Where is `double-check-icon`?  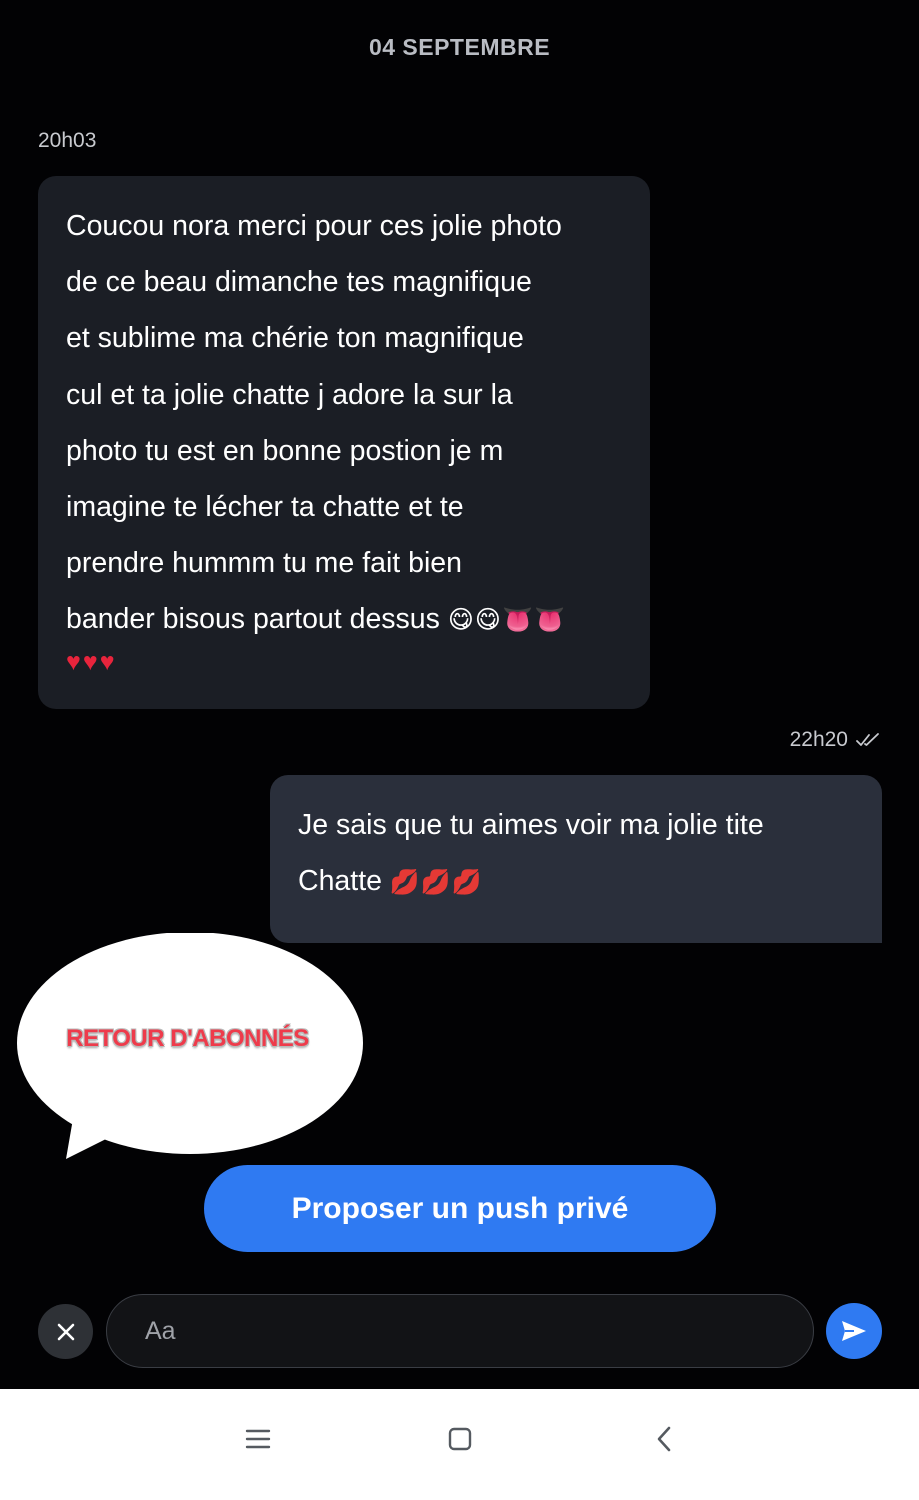
double-check-icon is located at coordinates (867, 739).